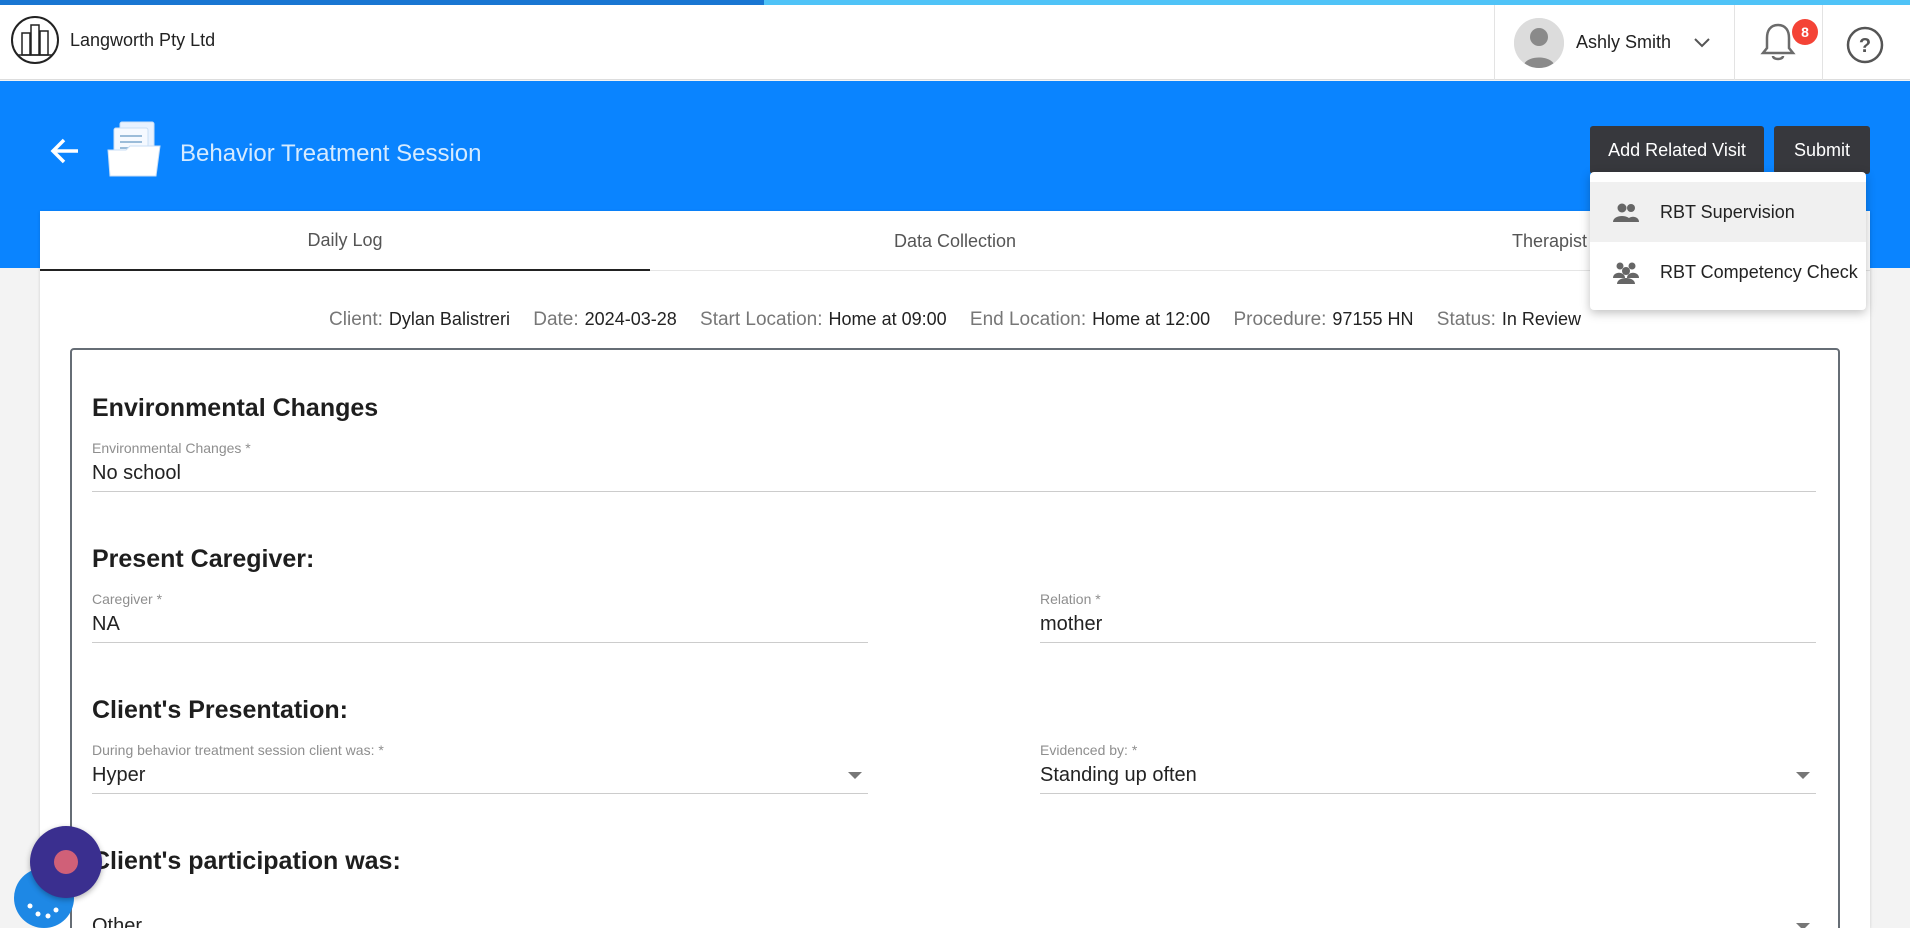 Image resolution: width=1910 pixels, height=928 pixels. I want to click on status-value: In Review, so click(1541, 319).